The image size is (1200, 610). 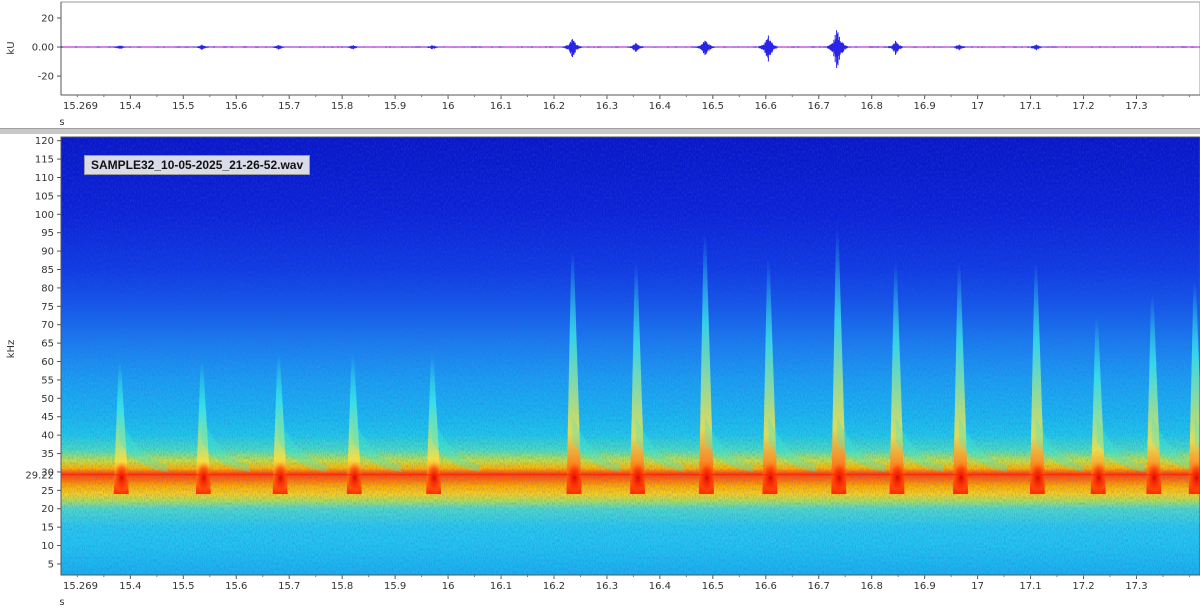 What do you see at coordinates (448, 106) in the screenshot?
I see `waveform-x-tick-label: 16` at bounding box center [448, 106].